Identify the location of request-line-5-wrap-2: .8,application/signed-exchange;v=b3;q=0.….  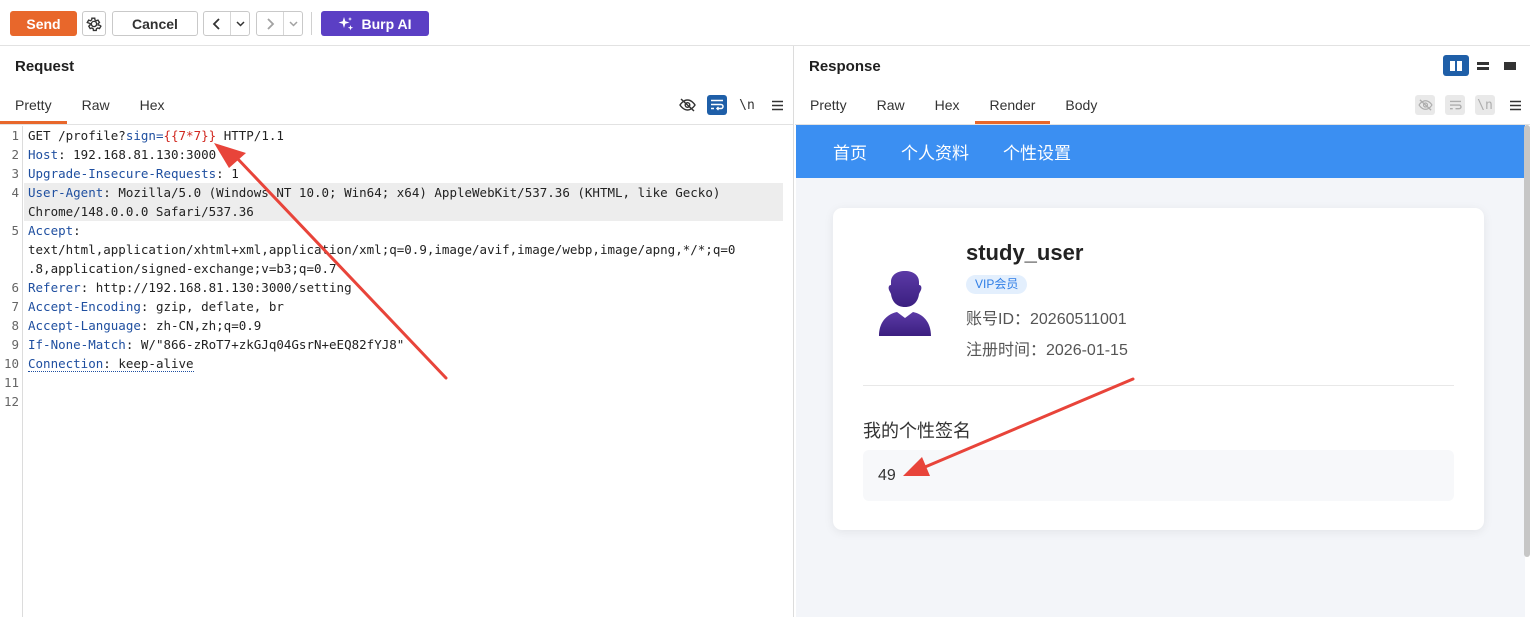
(182, 268).